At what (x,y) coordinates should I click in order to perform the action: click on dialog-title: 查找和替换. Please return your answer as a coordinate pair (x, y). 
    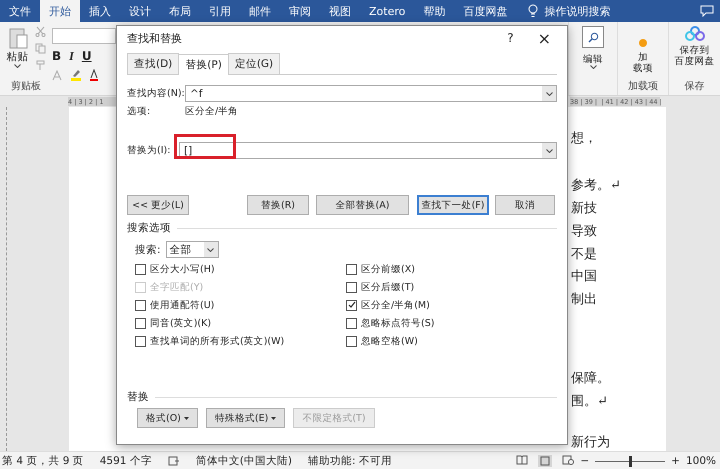
    Looking at the image, I should click on (154, 38).